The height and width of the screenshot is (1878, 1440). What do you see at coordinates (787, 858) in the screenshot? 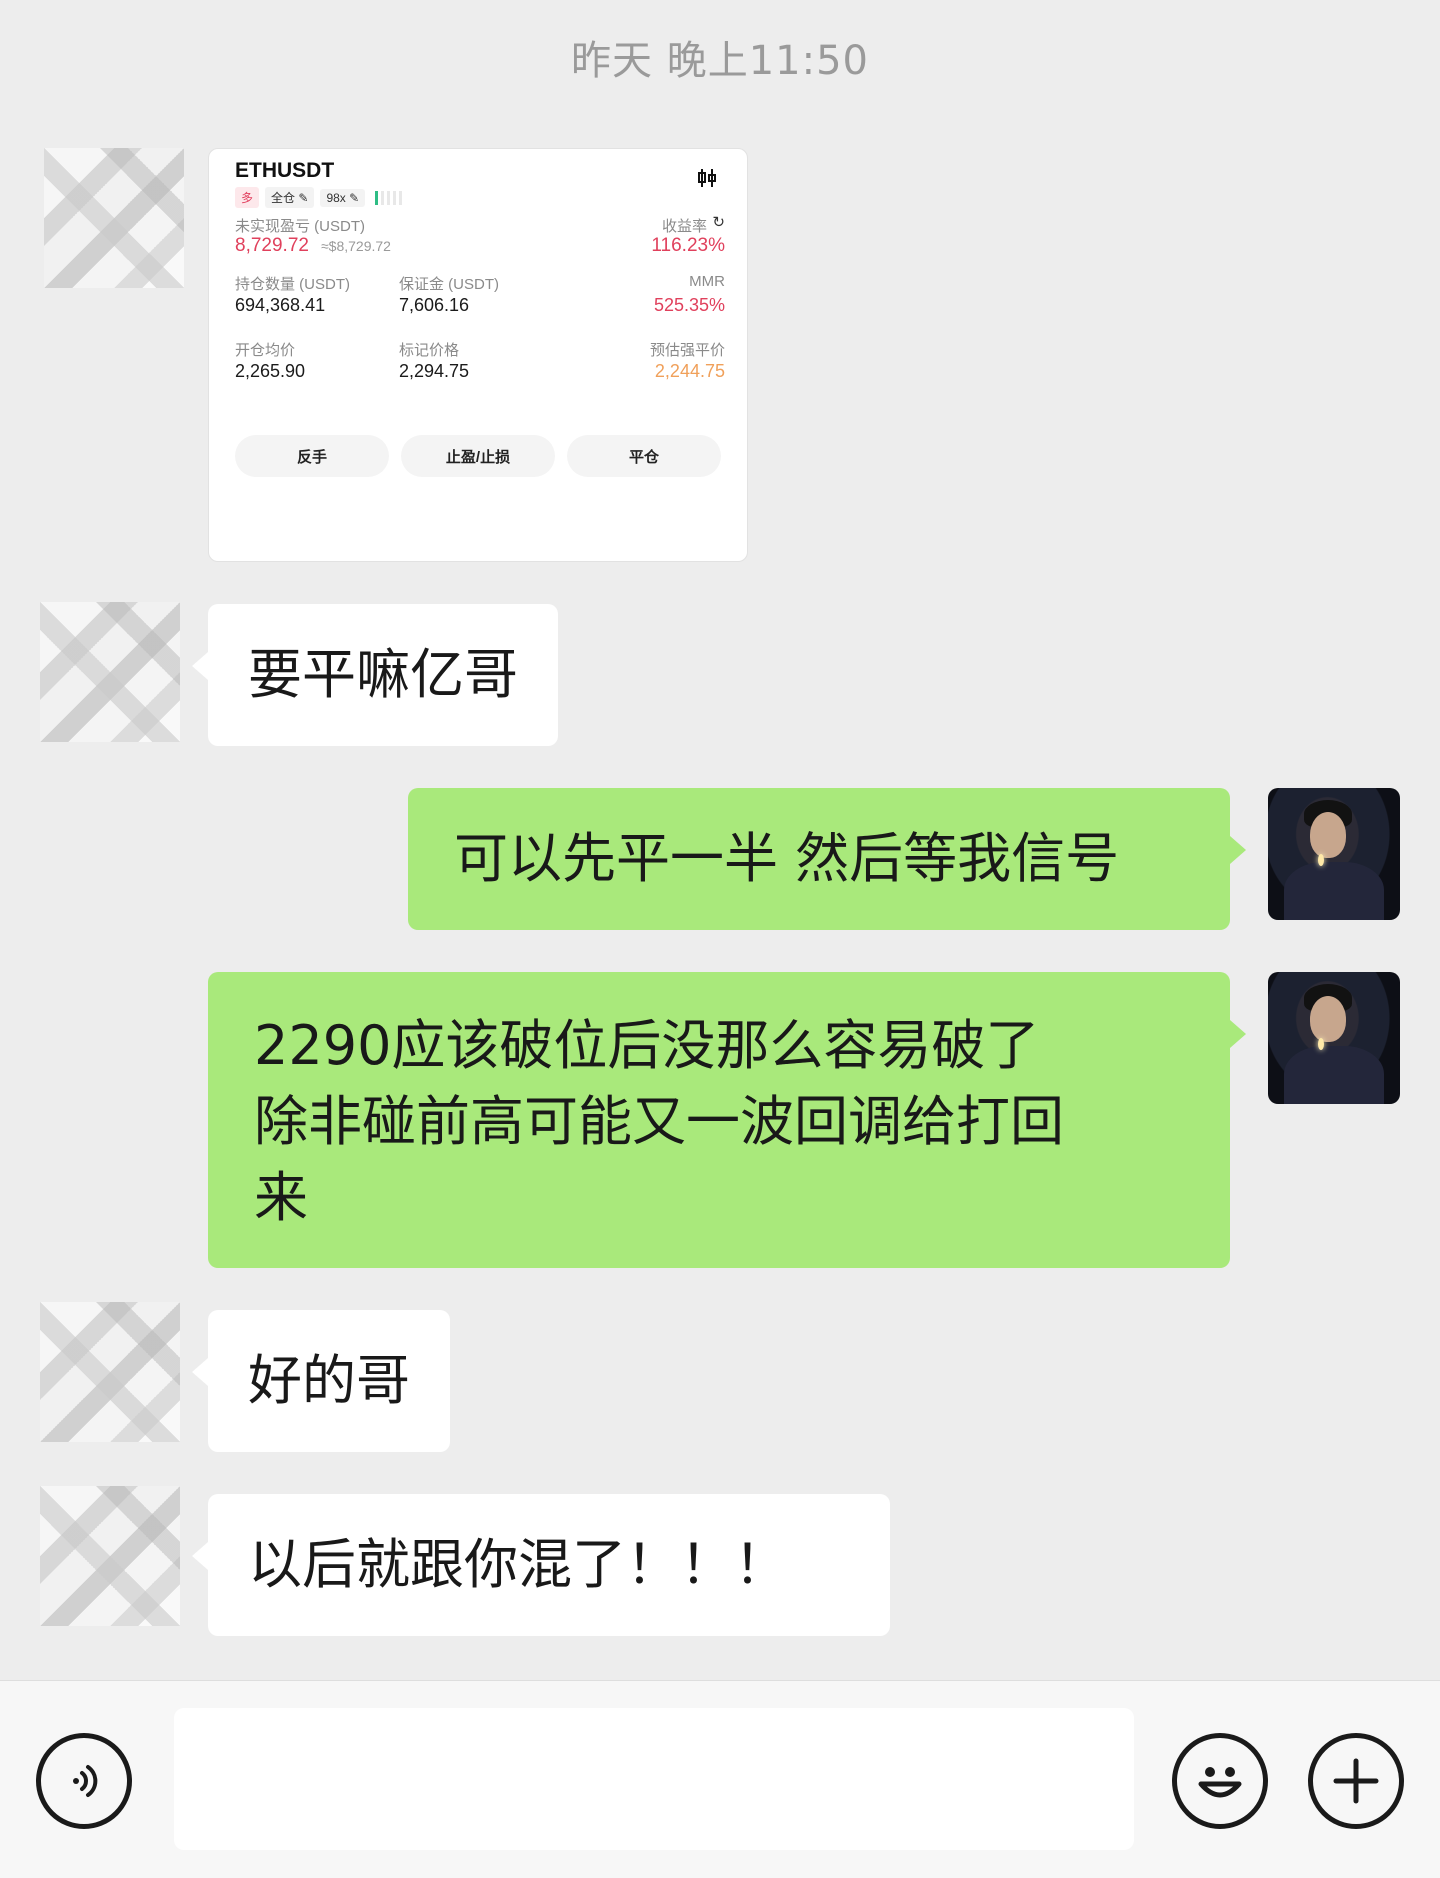
I see `message-text: 可以先平一半 然后等我信号` at bounding box center [787, 858].